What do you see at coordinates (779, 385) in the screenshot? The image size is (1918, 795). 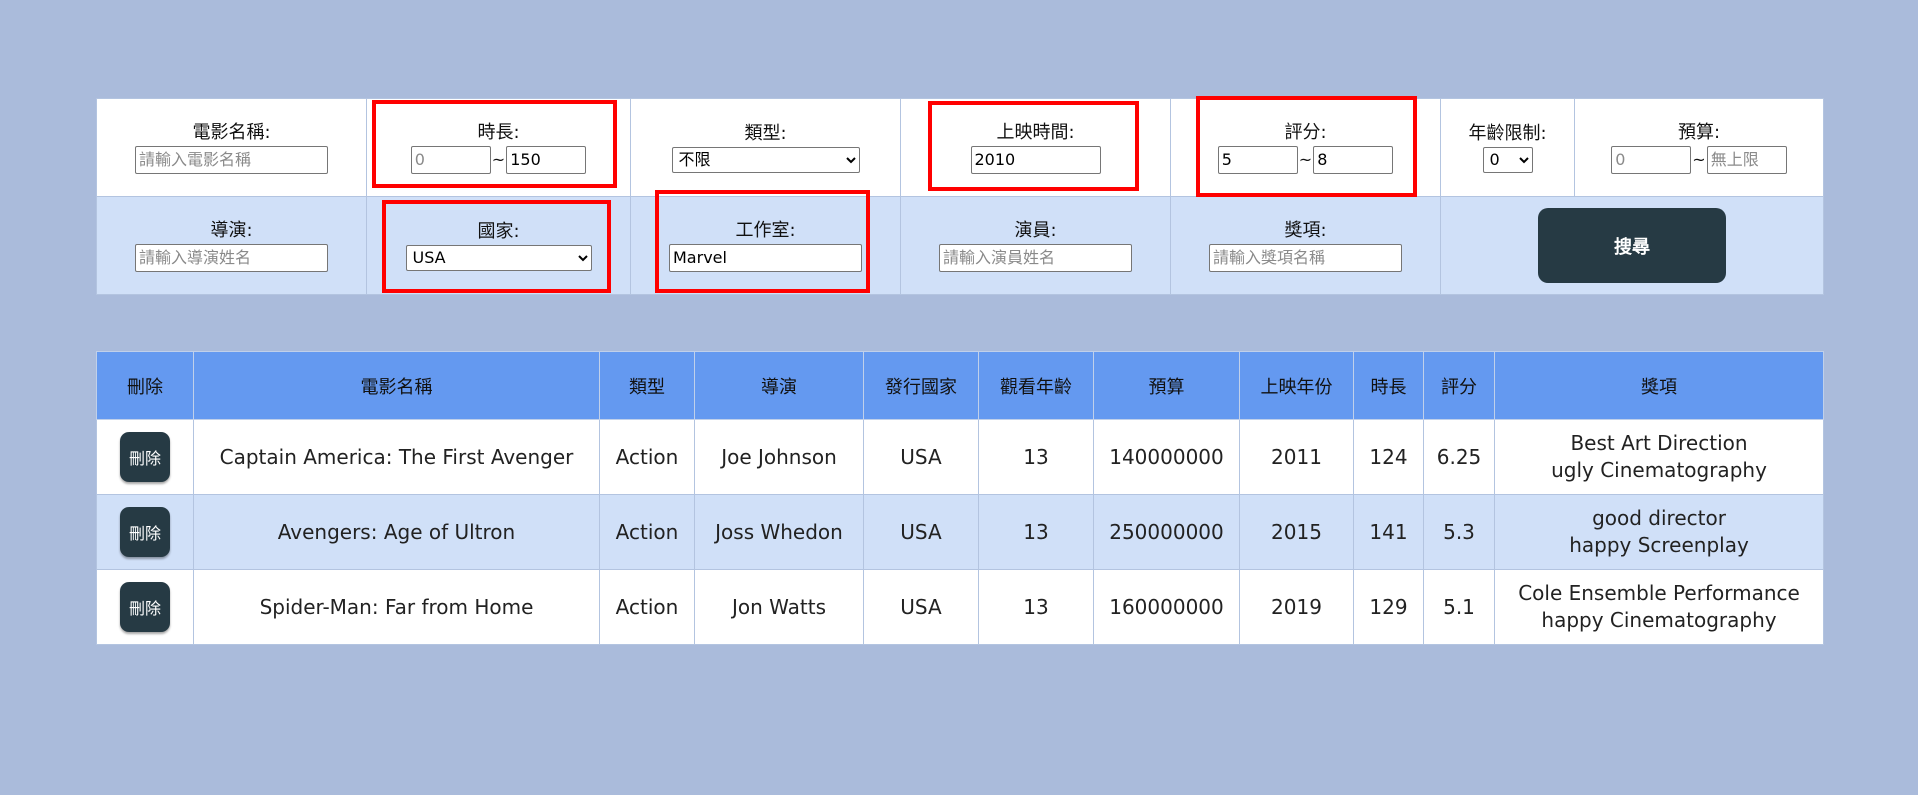 I see `header-director: 導演` at bounding box center [779, 385].